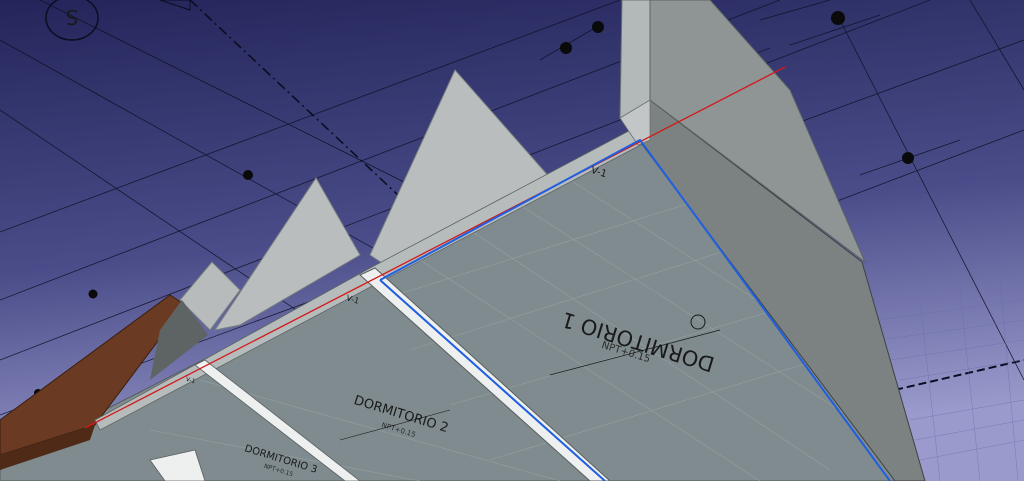 The width and height of the screenshot is (1024, 481). I want to click on north-mark-label: S, so click(72, 17).